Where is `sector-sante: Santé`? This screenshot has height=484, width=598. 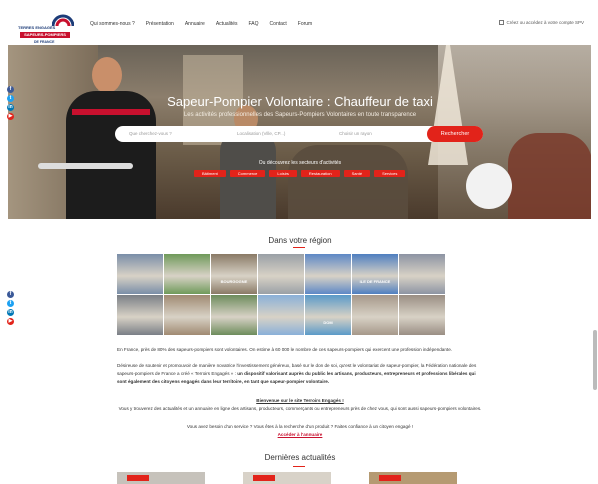 sector-sante: Santé is located at coordinates (357, 173).